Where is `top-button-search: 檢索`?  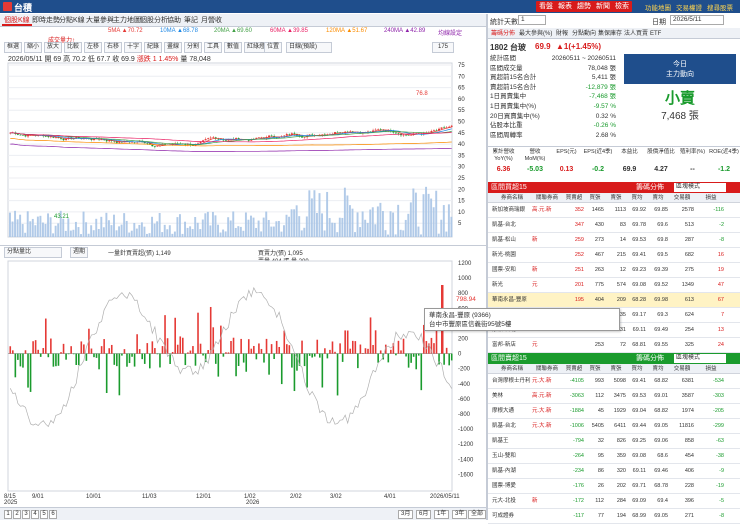 top-button-search: 檢索 is located at coordinates (622, 6).